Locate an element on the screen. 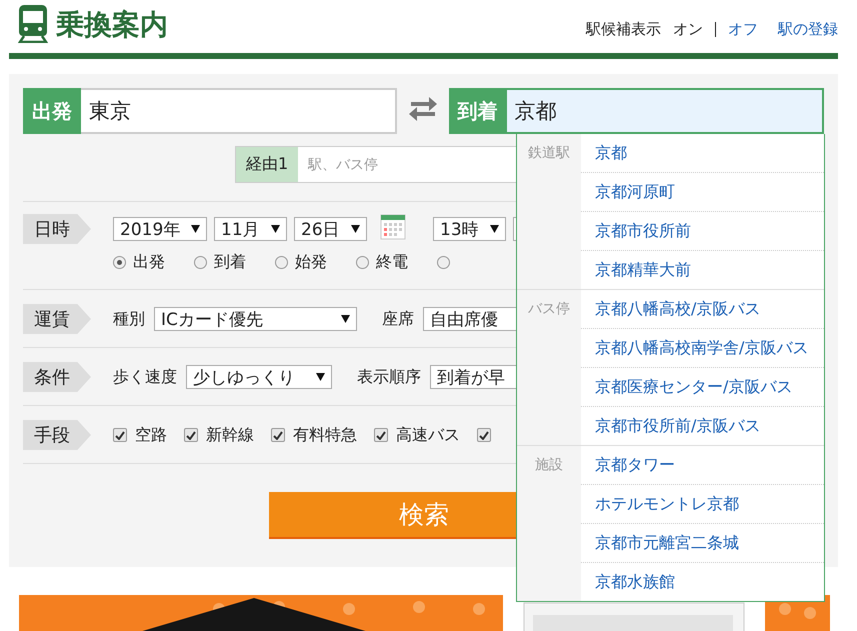 The width and height of the screenshot is (857, 631). section-tag: 運賃 is located at coordinates (57, 319).